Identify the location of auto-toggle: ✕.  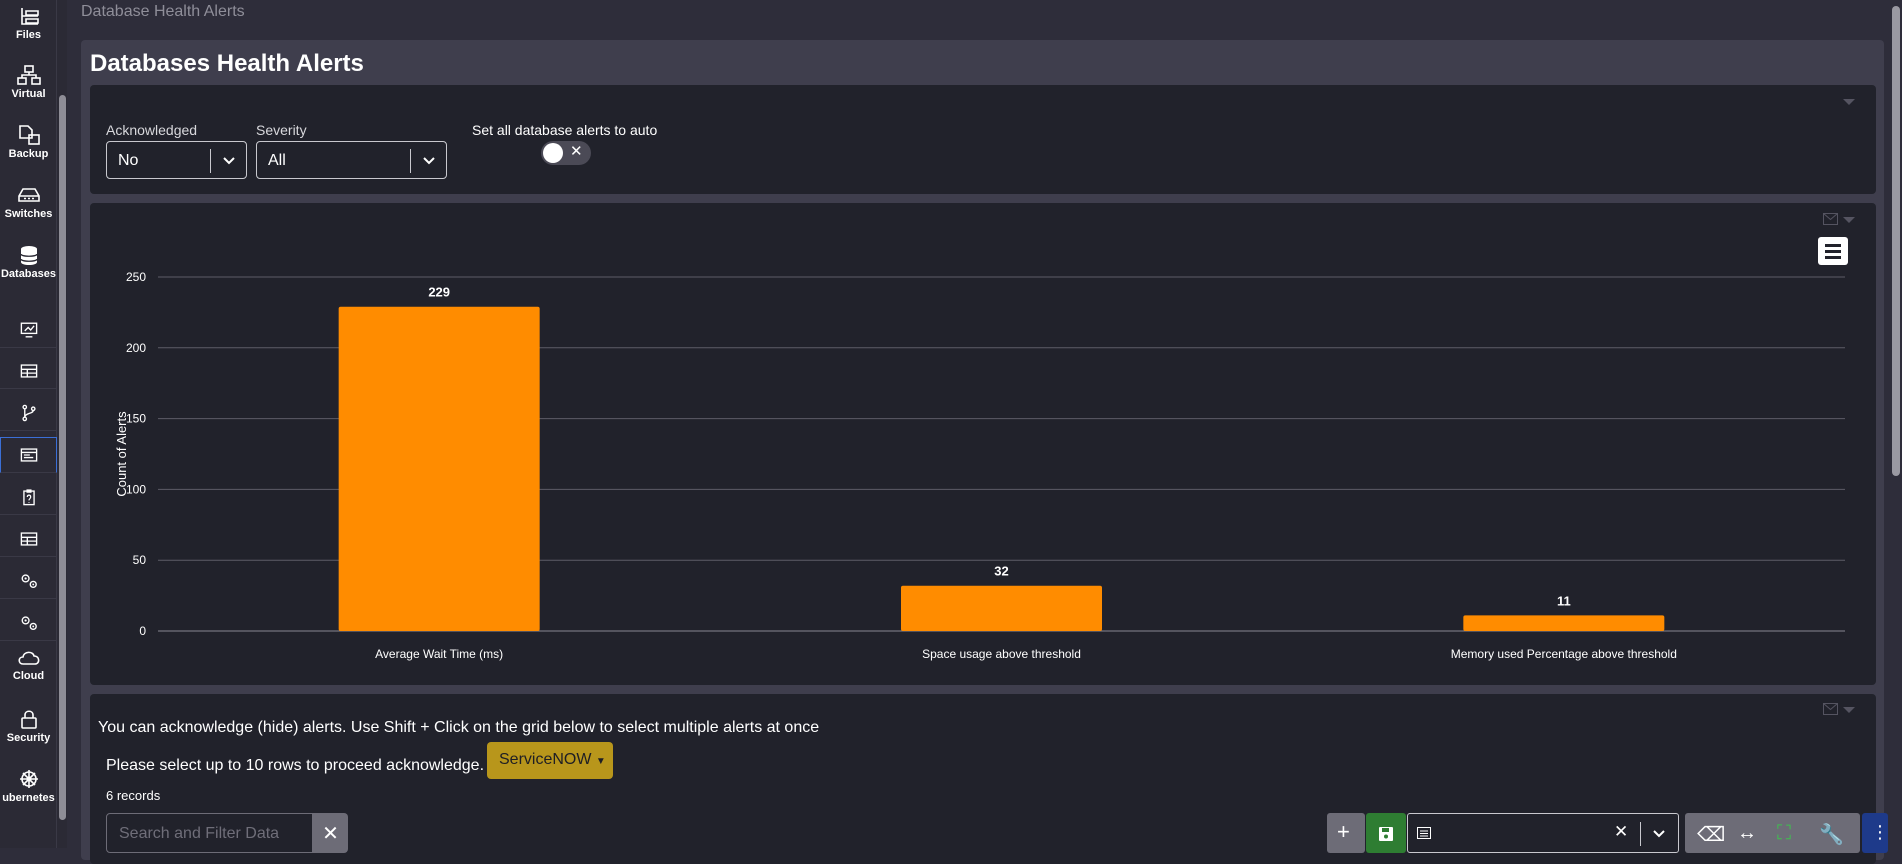
(566, 153).